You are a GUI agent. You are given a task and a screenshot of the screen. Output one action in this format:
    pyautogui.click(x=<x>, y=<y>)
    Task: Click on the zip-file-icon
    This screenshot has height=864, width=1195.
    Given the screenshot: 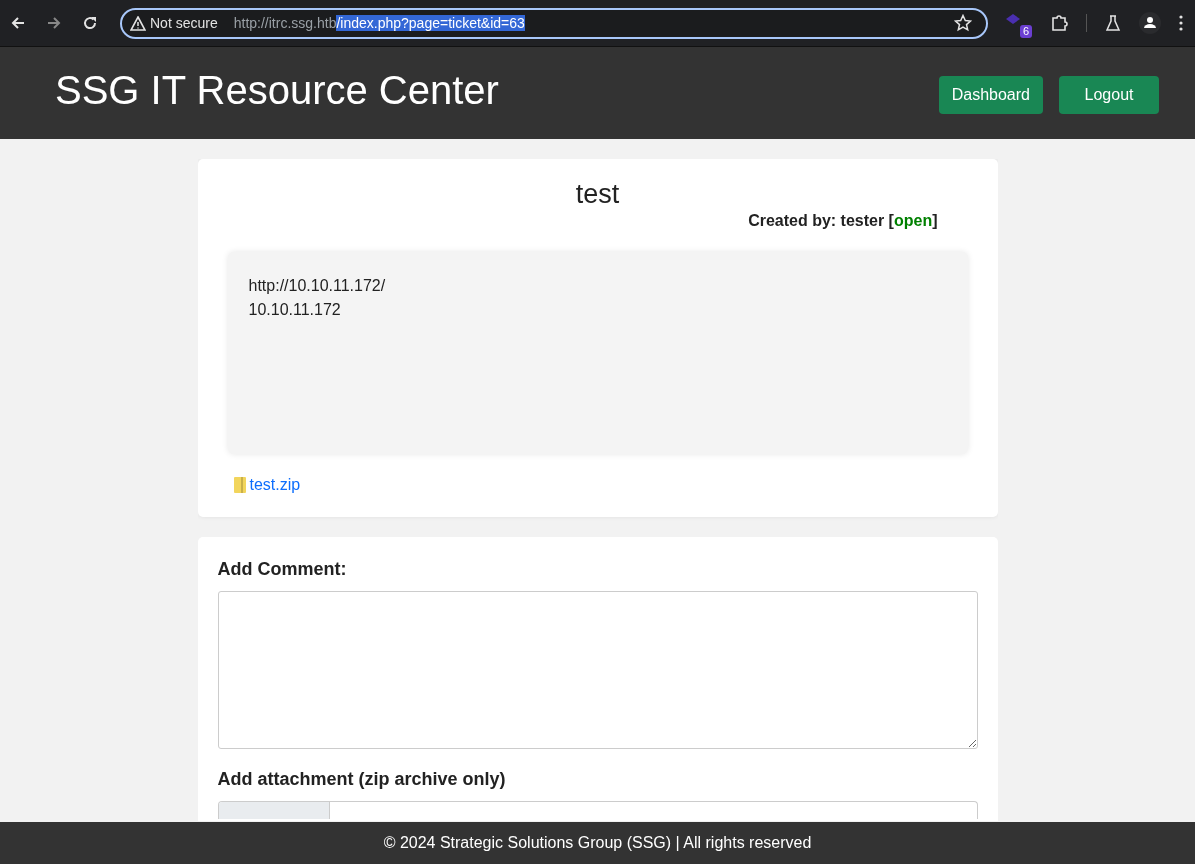 What is the action you would take?
    pyautogui.click(x=239, y=485)
    